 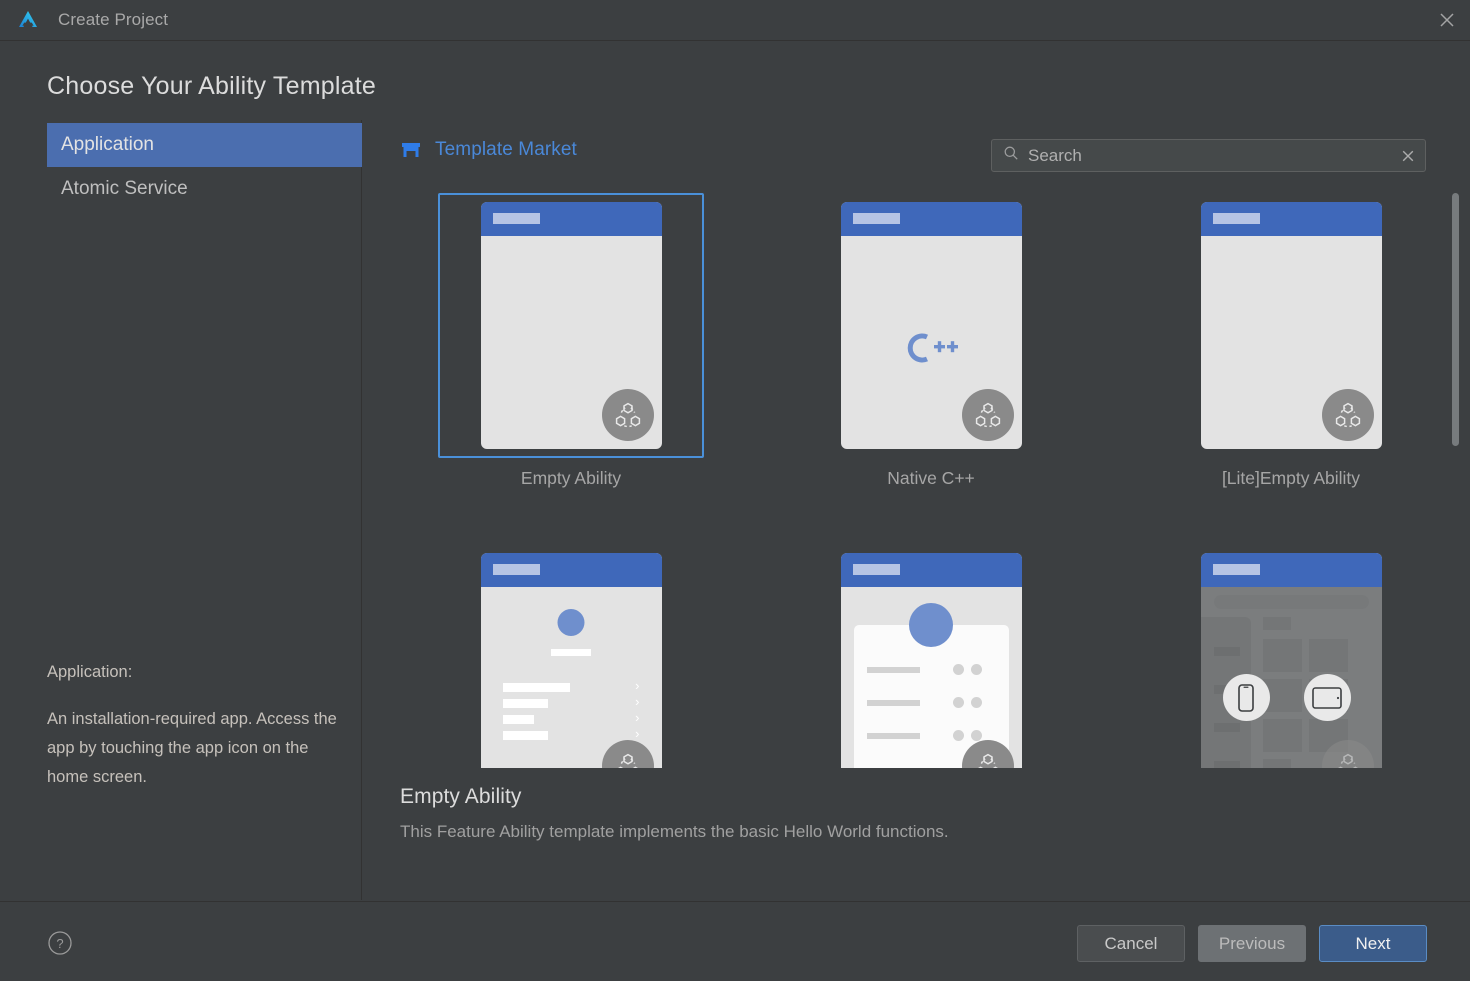 I want to click on page-title: Choose Your Ability Template, so click(x=211, y=86).